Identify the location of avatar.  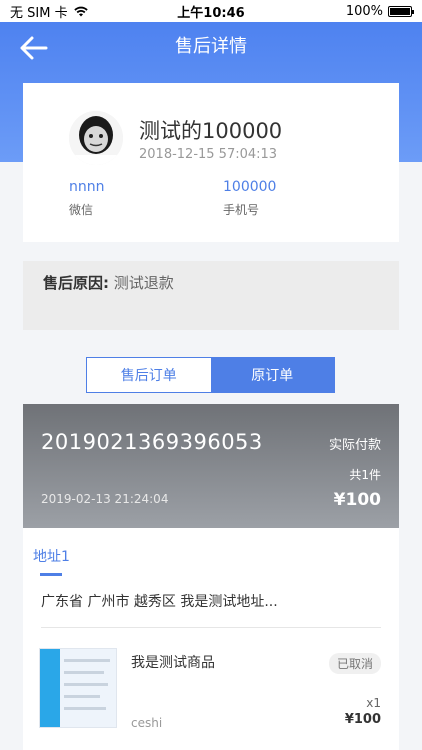
(96, 138).